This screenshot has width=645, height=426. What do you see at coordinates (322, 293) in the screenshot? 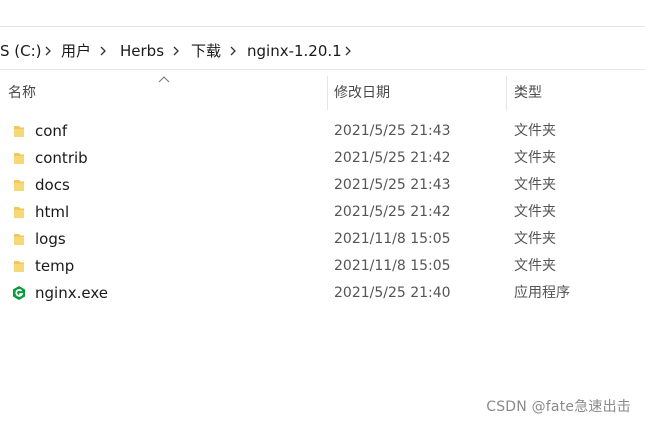
I see `file-row: nginx.exe 2021/5/25 21:40 应用程序` at bounding box center [322, 293].